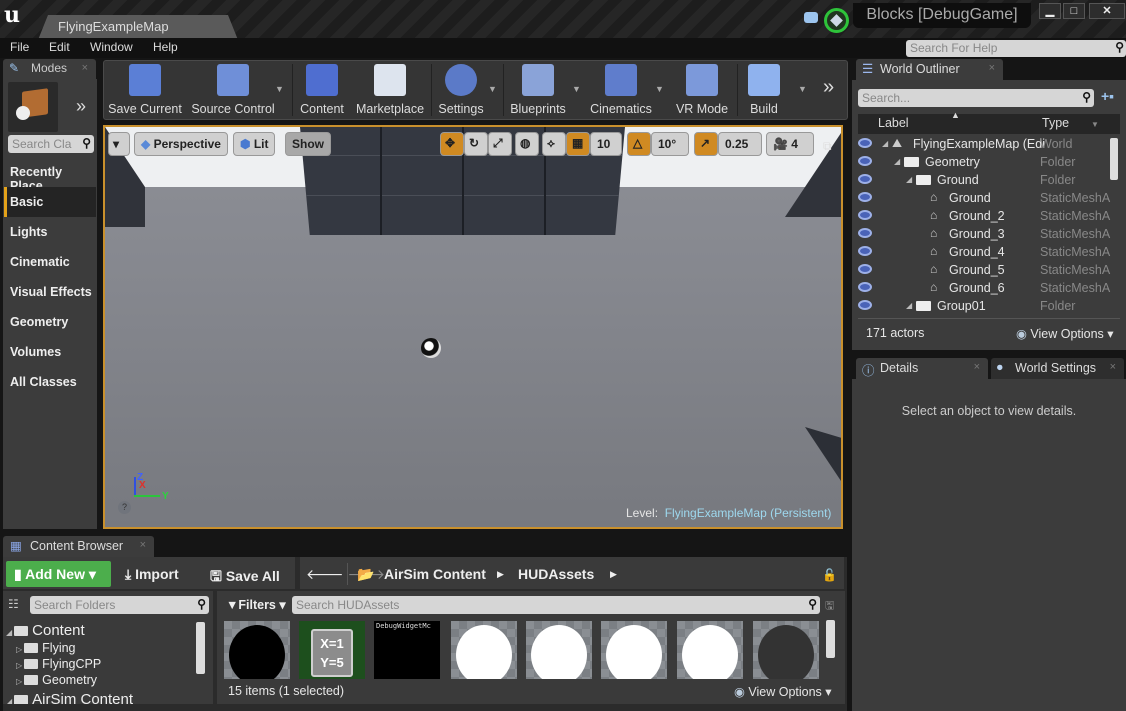 This screenshot has width=1126, height=711. I want to click on outliner-row: ⌂ Ground_5 StaticMeshA, so click(984, 270).